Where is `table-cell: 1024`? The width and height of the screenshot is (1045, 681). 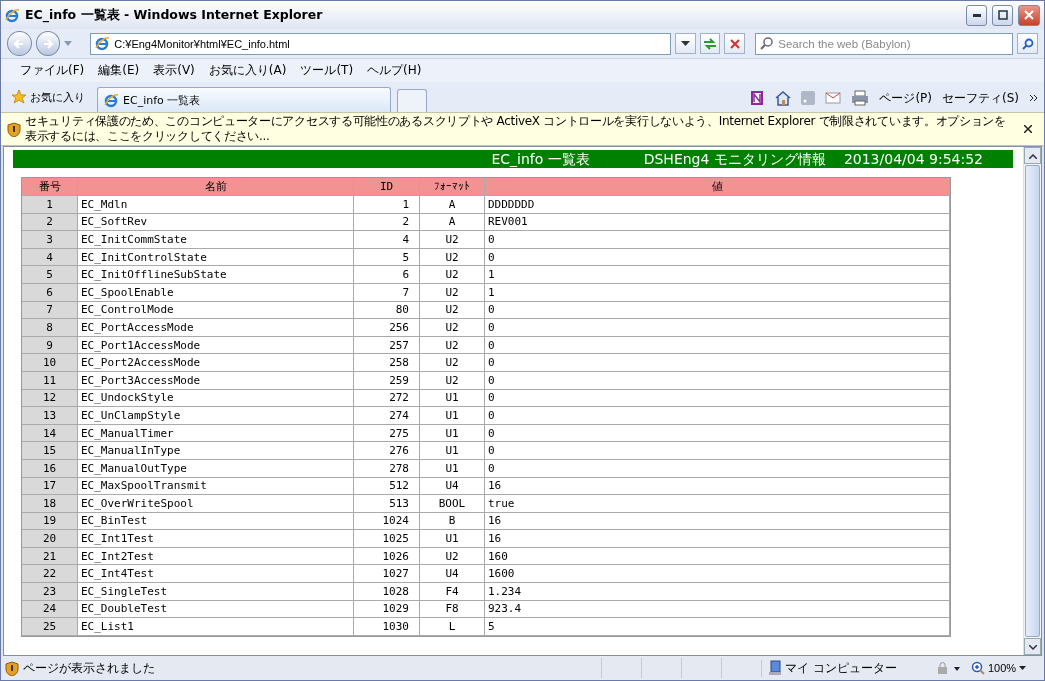 table-cell: 1024 is located at coordinates (387, 521).